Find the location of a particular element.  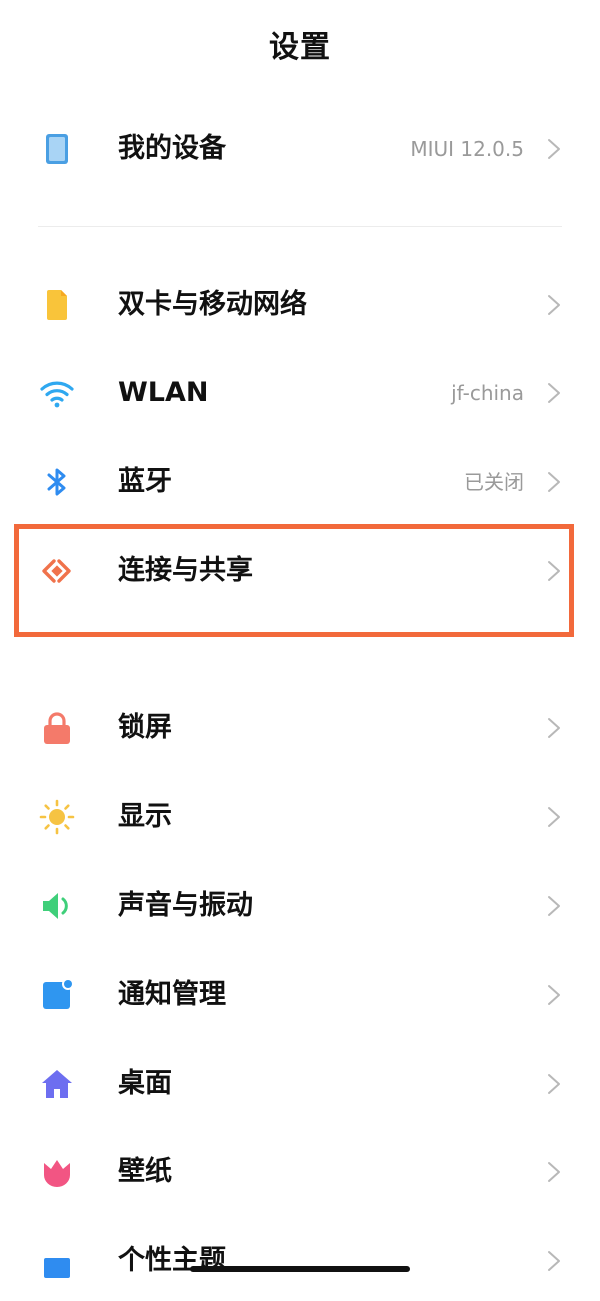

settings-item-value: MIUI 12.0.5 is located at coordinates (467, 149).